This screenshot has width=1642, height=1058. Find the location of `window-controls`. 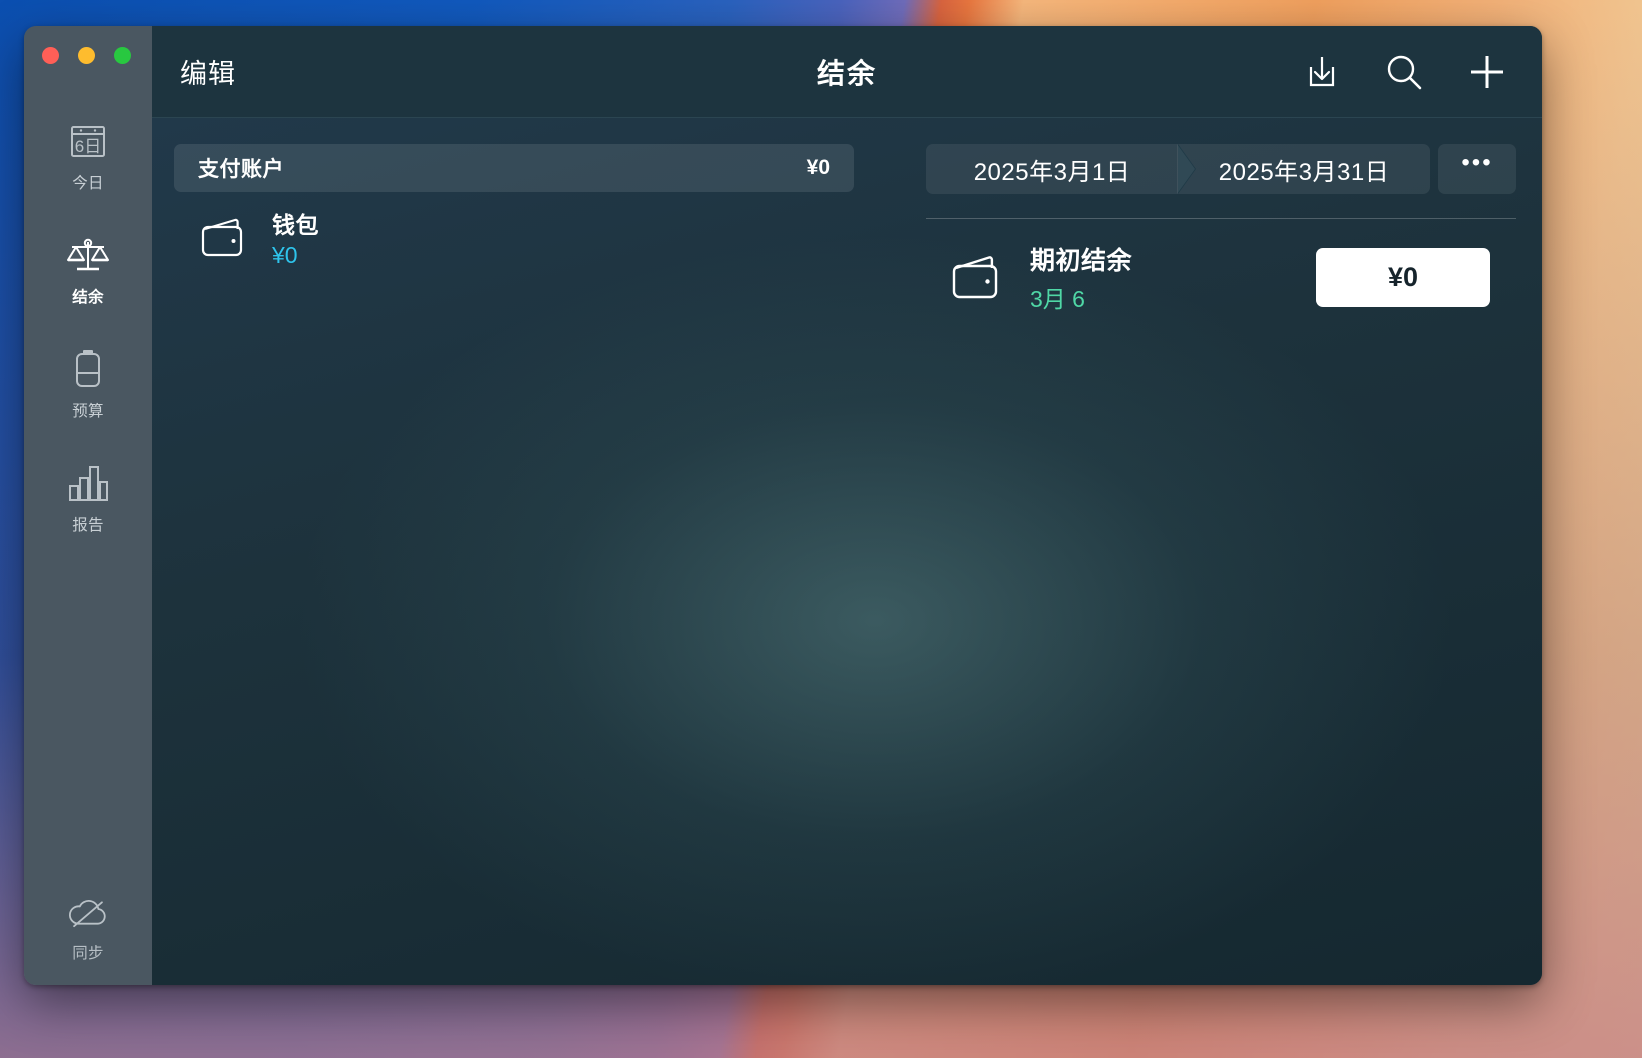

window-controls is located at coordinates (86, 55).